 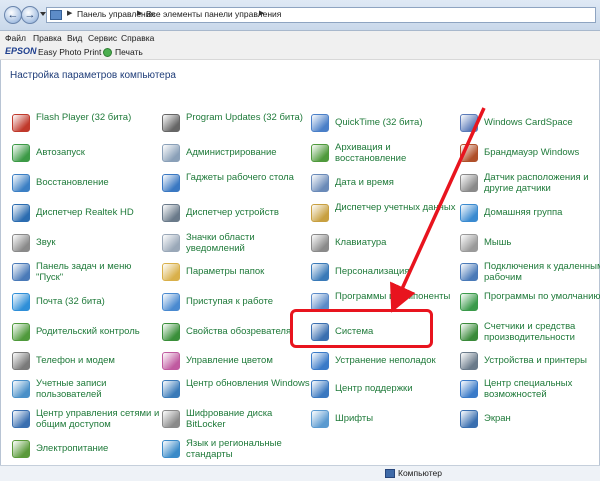 I want to click on annotation-arrow, so click(x=438, y=210).